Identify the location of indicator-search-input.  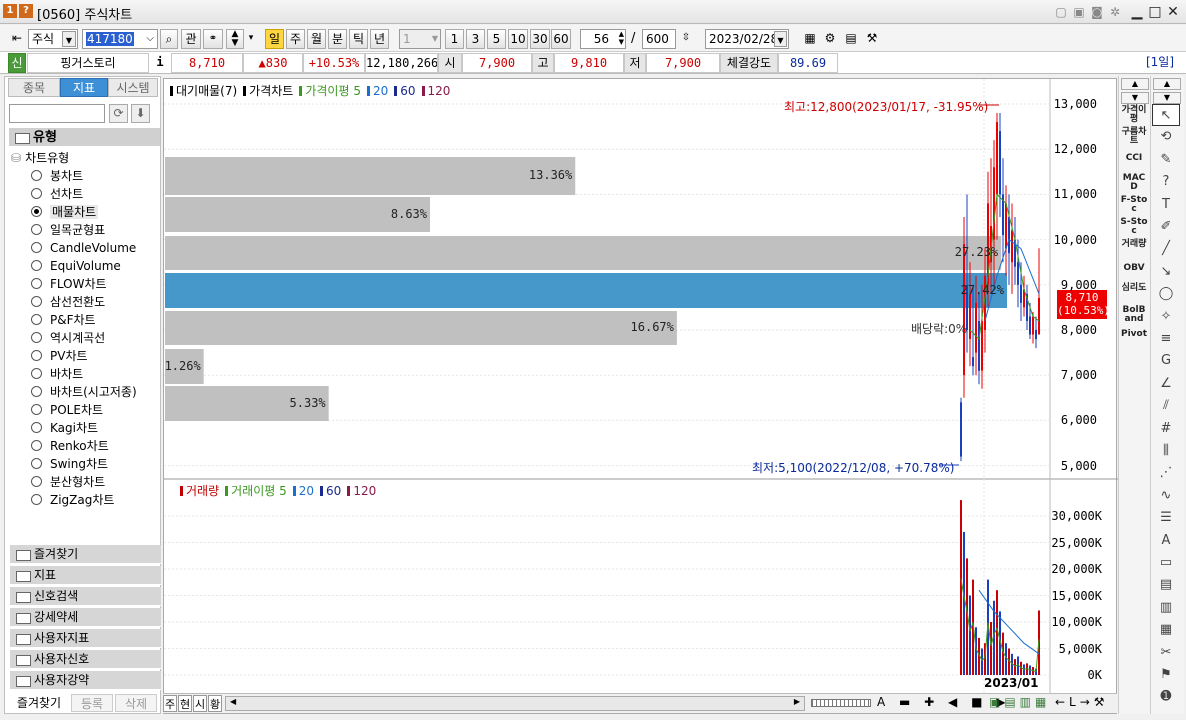
(57, 113).